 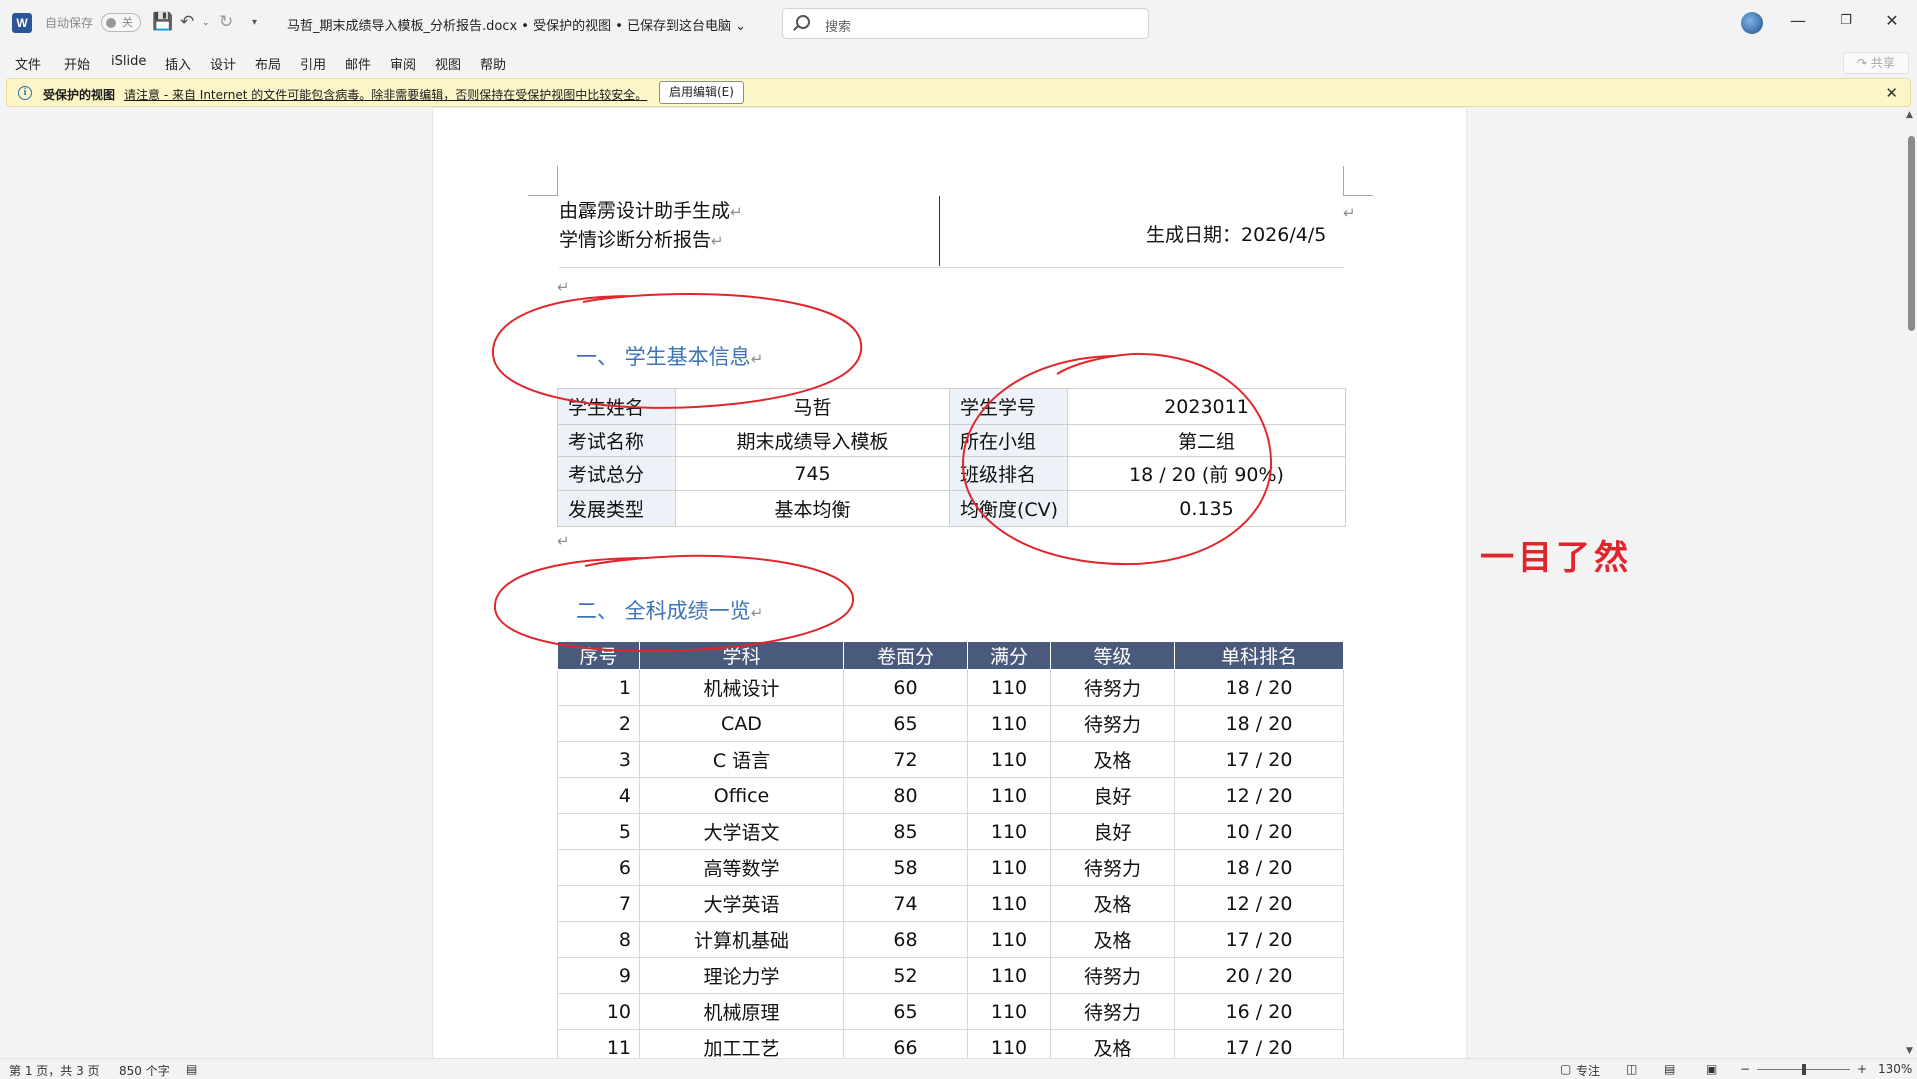 What do you see at coordinates (77, 63) in the screenshot?
I see `tab-home: 开始` at bounding box center [77, 63].